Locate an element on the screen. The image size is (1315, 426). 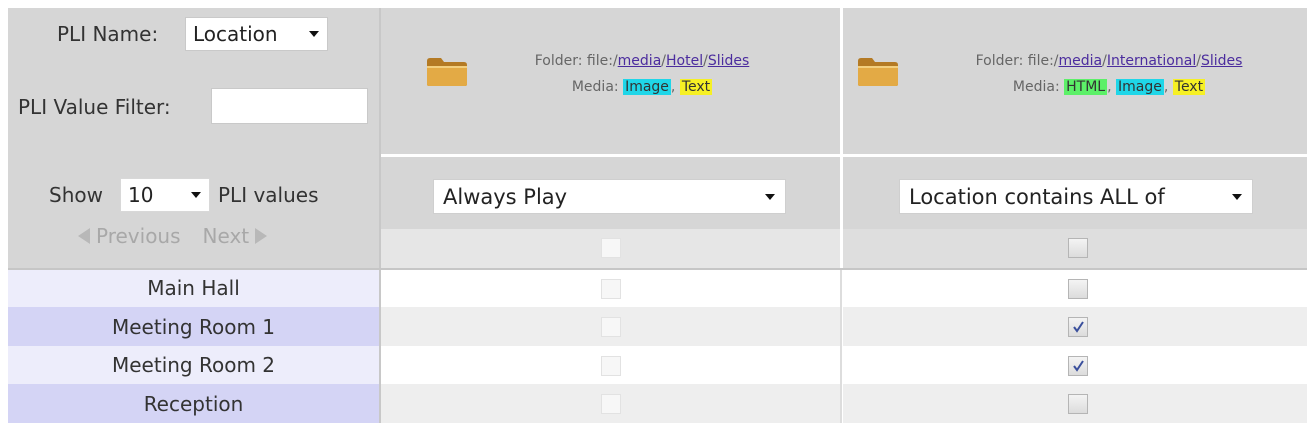
column-2-rule-value: Location contains ALL of is located at coordinates (1037, 196).